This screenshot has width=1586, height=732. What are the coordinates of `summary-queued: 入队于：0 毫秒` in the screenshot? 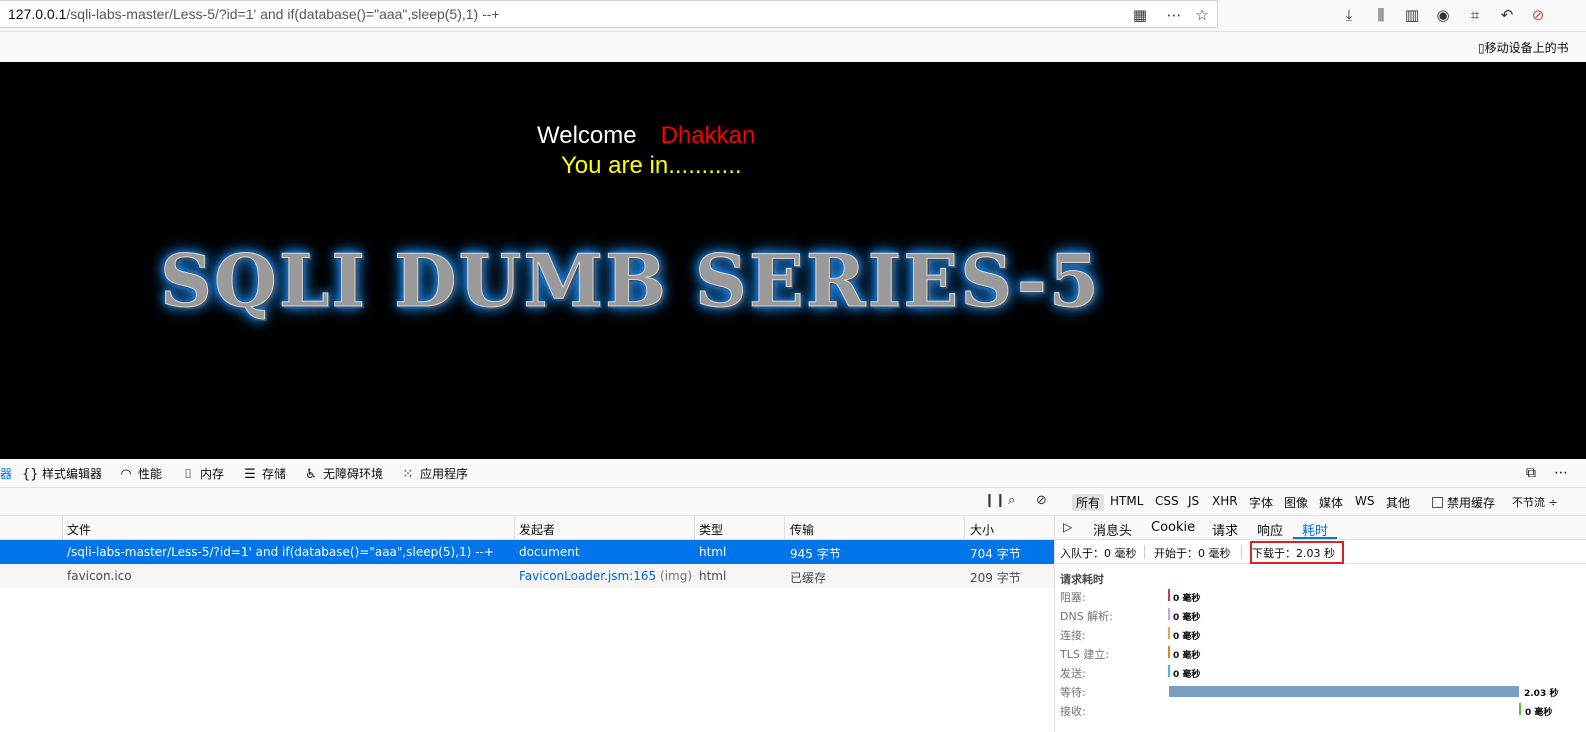 It's located at (1098, 553).